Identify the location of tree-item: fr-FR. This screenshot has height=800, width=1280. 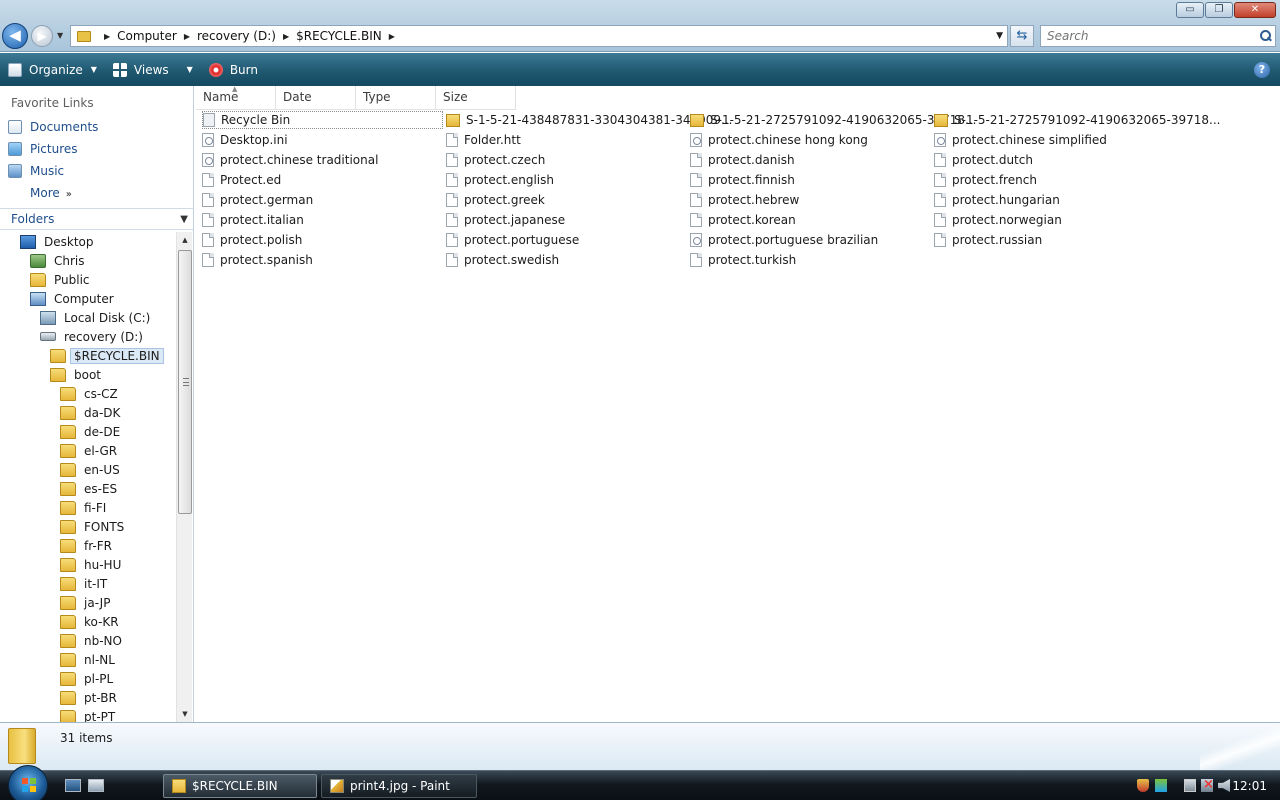
(88, 545).